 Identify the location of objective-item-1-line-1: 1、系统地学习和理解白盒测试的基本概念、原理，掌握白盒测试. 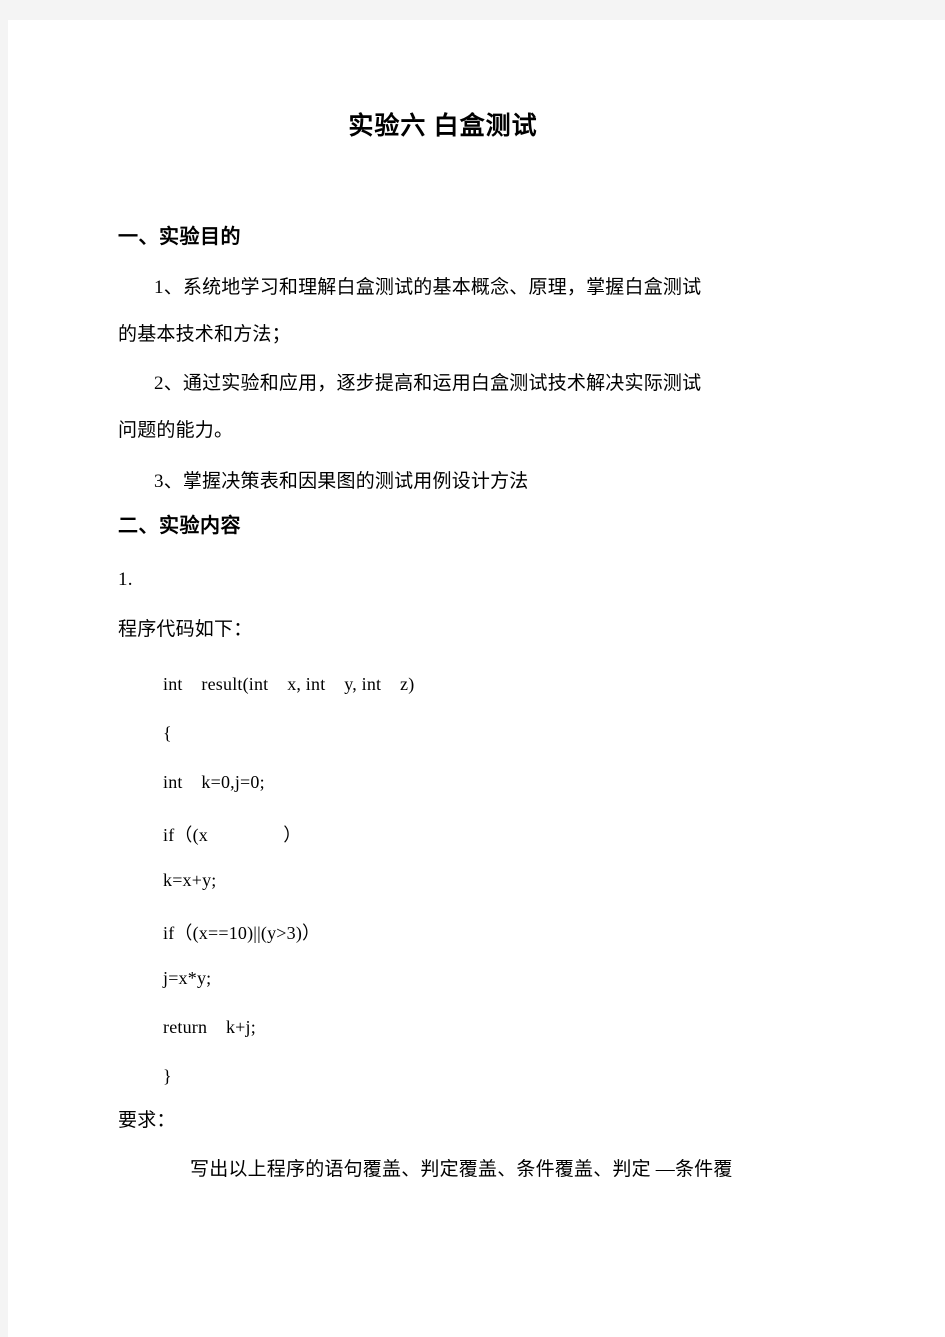
(428, 287).